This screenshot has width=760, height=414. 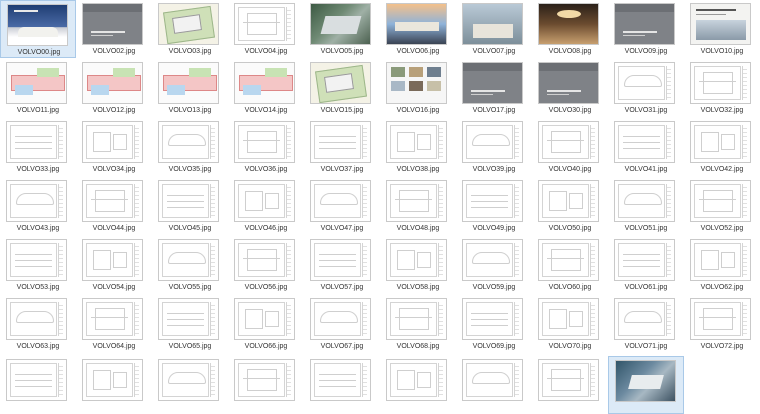 What do you see at coordinates (342, 110) in the screenshot?
I see `file-name: VOLVO15.jpg` at bounding box center [342, 110].